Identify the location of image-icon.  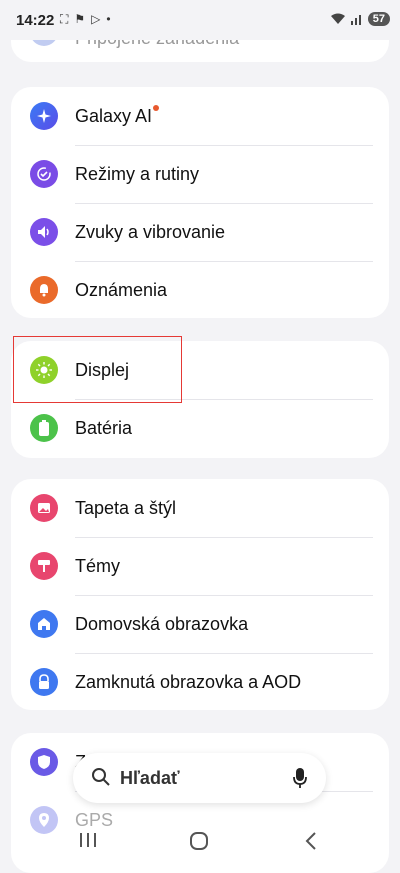
(44, 508).